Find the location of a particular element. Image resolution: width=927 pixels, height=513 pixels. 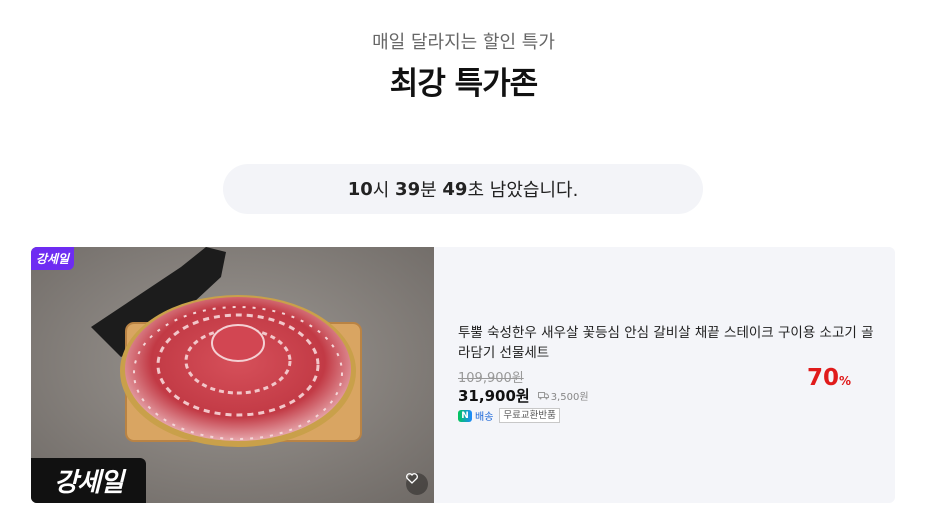

heart-icon is located at coordinates (412, 478).